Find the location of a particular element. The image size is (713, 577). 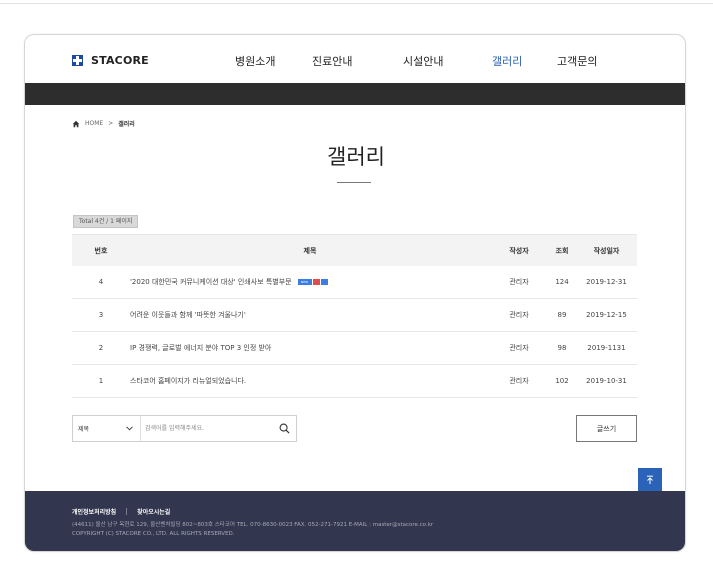

title-underline is located at coordinates (354, 182).